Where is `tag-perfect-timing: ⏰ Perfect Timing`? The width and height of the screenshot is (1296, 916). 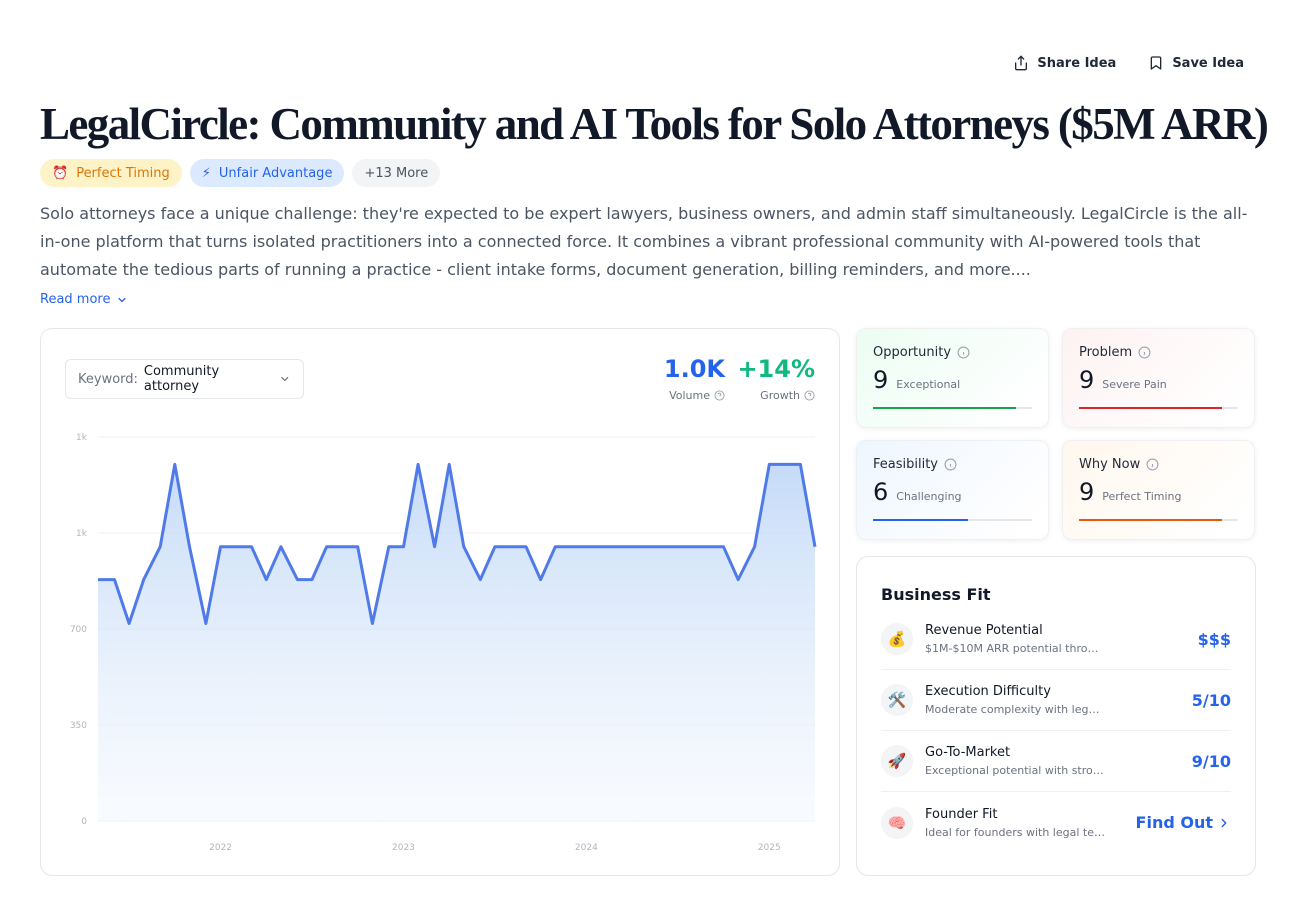 tag-perfect-timing: ⏰ Perfect Timing is located at coordinates (111, 173).